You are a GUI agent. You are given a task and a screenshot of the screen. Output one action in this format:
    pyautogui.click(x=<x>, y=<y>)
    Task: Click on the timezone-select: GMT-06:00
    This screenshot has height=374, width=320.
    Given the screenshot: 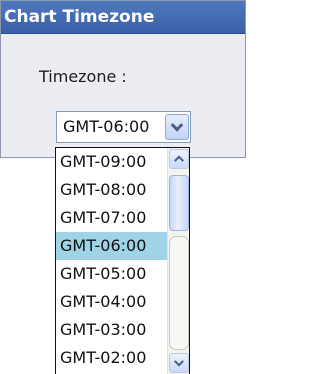 What is the action you would take?
    pyautogui.click(x=123, y=127)
    